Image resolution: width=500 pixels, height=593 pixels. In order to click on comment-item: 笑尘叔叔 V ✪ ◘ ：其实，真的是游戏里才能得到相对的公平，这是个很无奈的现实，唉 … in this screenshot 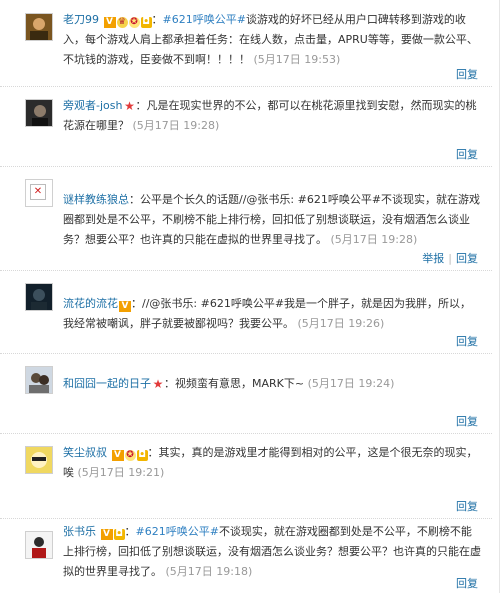, I will do `click(246, 476)`.